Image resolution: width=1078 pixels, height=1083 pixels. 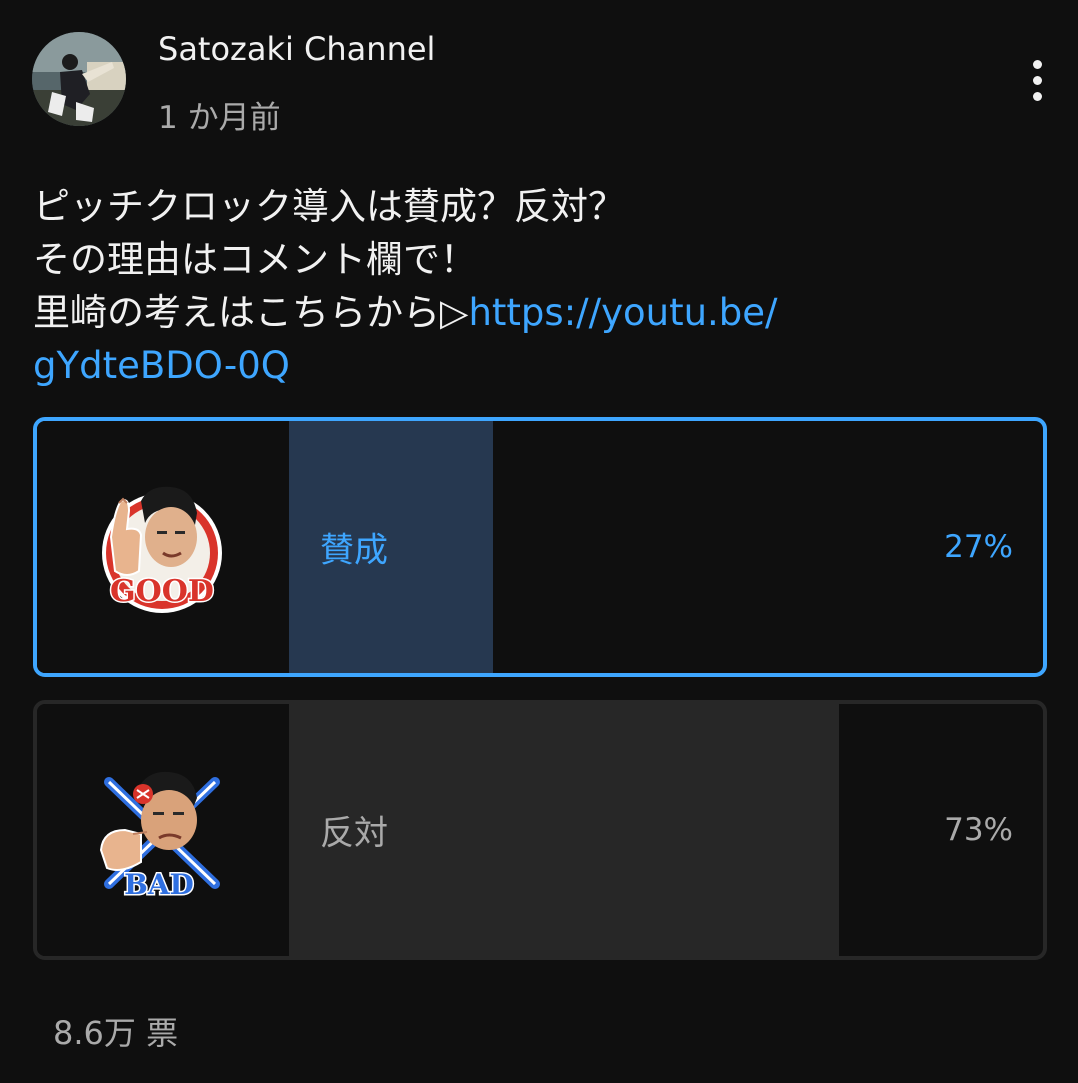 What do you see at coordinates (354, 833) in the screenshot?
I see `poll-option-label: 反対` at bounding box center [354, 833].